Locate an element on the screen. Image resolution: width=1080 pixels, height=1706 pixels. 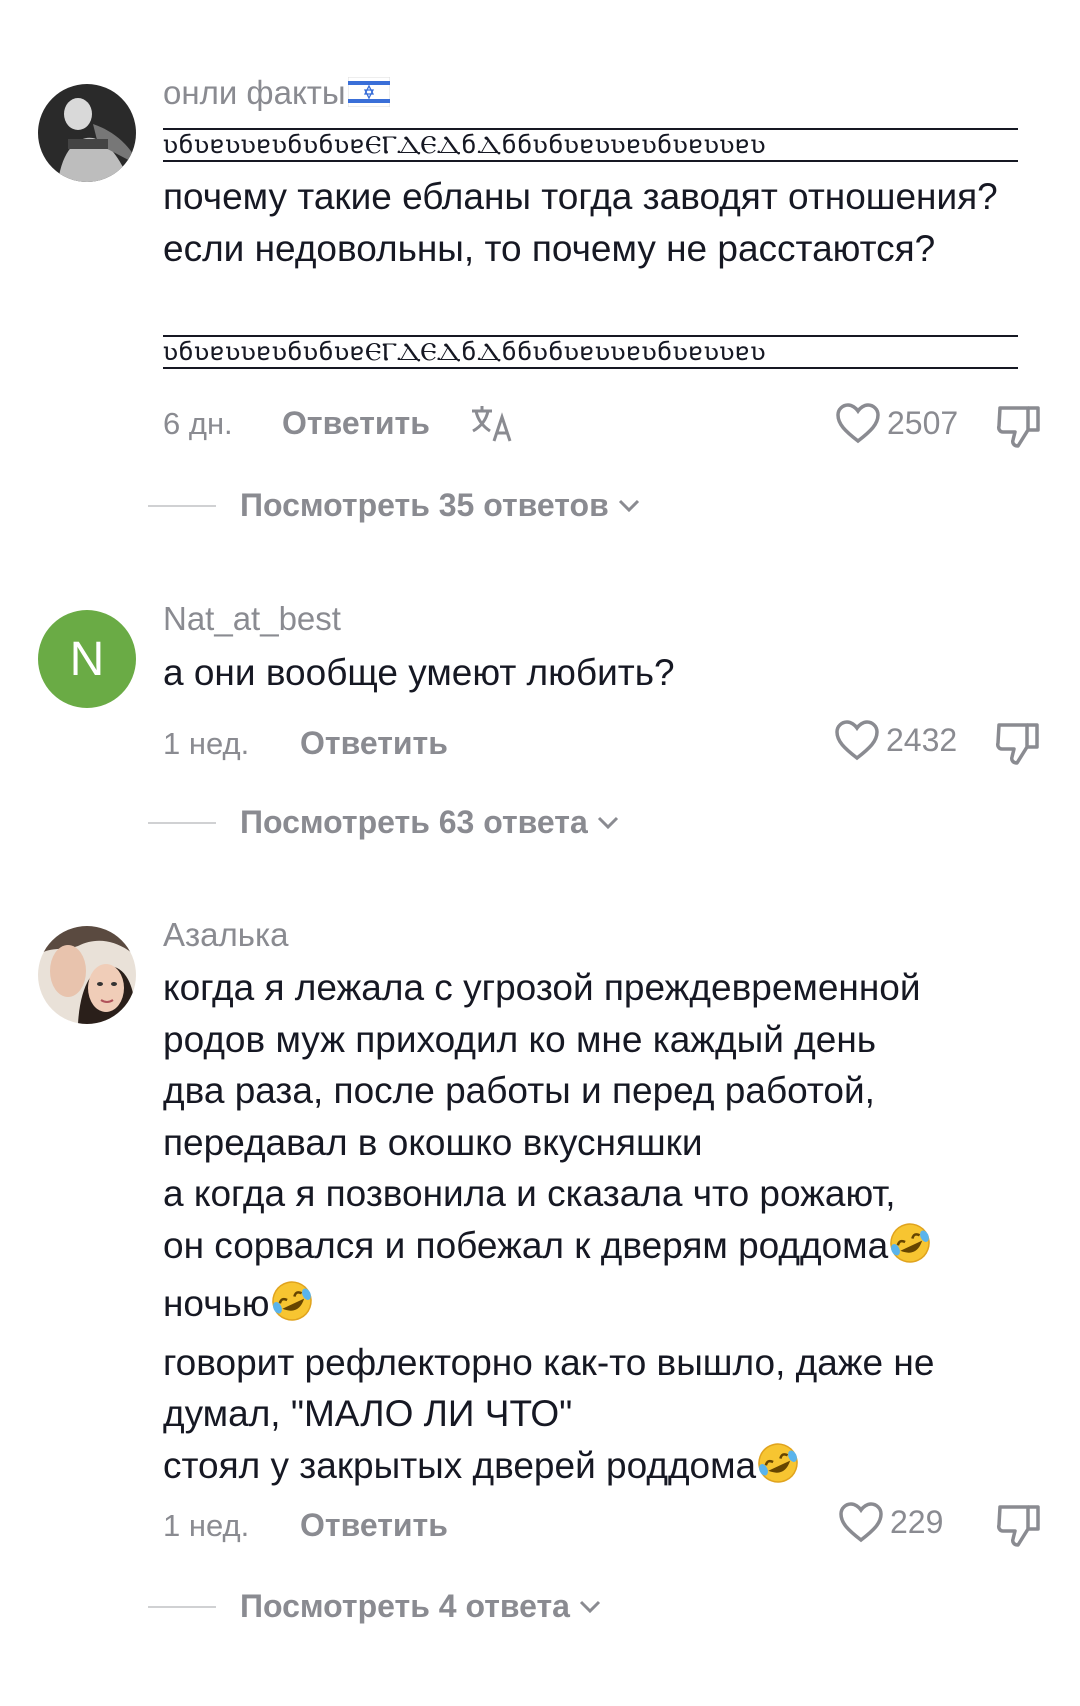
view-replies-label: Посмотреть 63 ответа is located at coordinates (414, 822).